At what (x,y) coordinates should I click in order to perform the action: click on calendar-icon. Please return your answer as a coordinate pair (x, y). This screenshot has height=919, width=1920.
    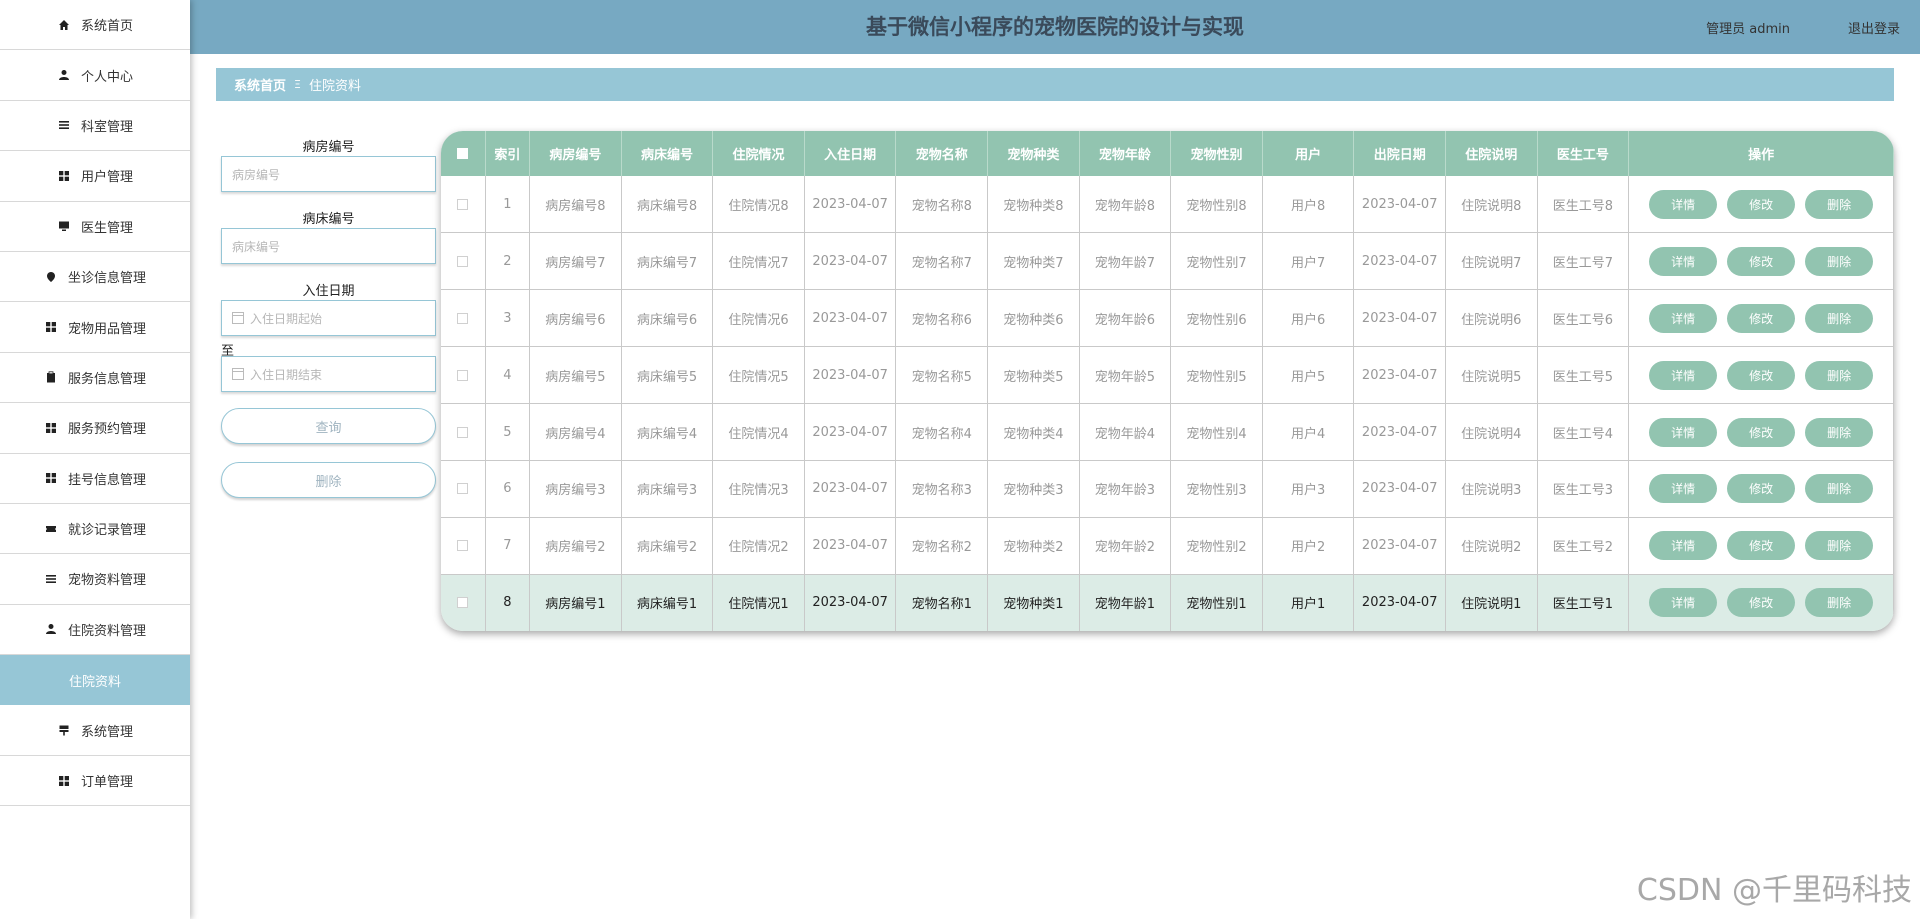
    Looking at the image, I should click on (238, 318).